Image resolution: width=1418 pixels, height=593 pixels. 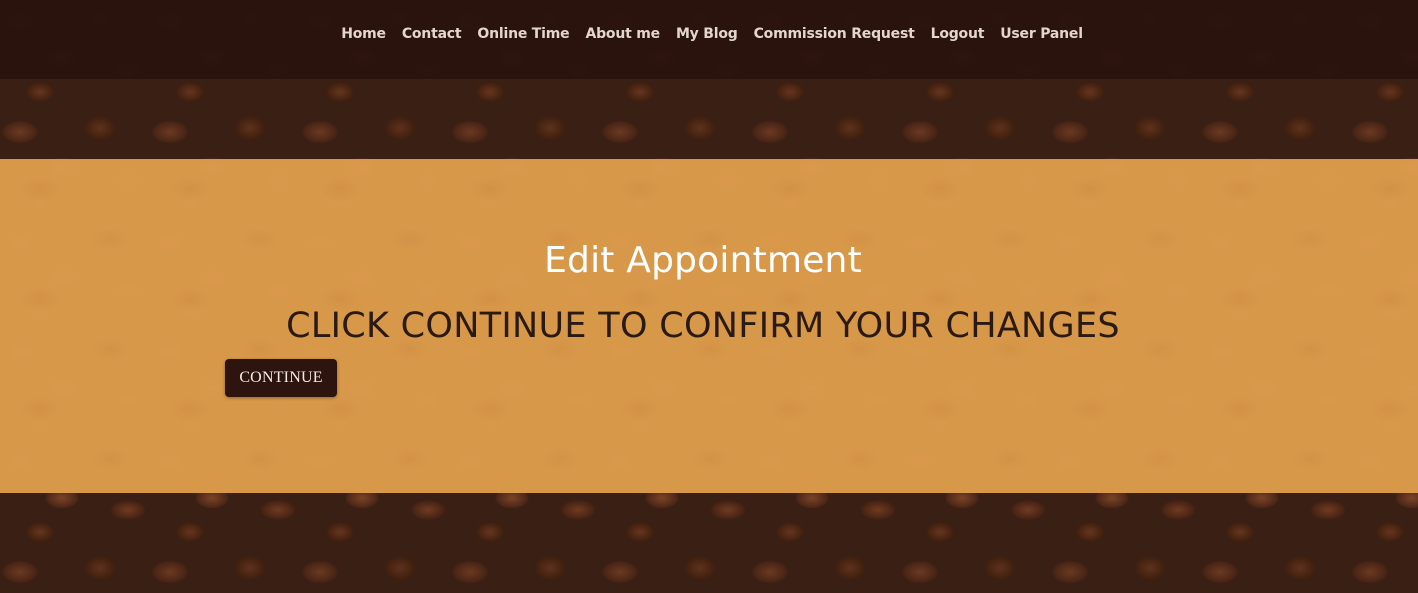 What do you see at coordinates (432, 34) in the screenshot?
I see `nav-item-contact: Contact` at bounding box center [432, 34].